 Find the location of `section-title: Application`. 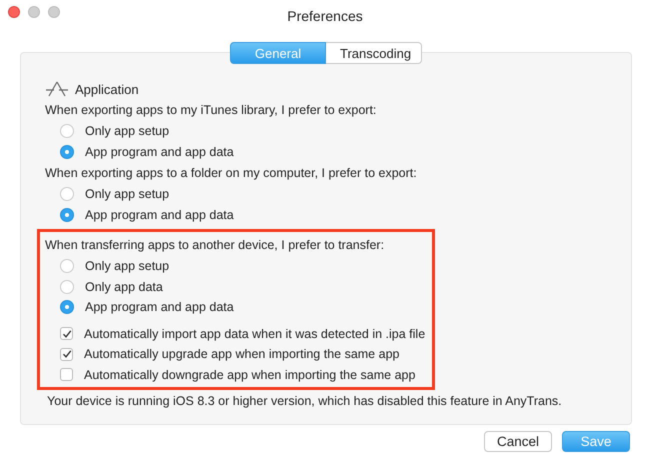

section-title: Application is located at coordinates (107, 89).